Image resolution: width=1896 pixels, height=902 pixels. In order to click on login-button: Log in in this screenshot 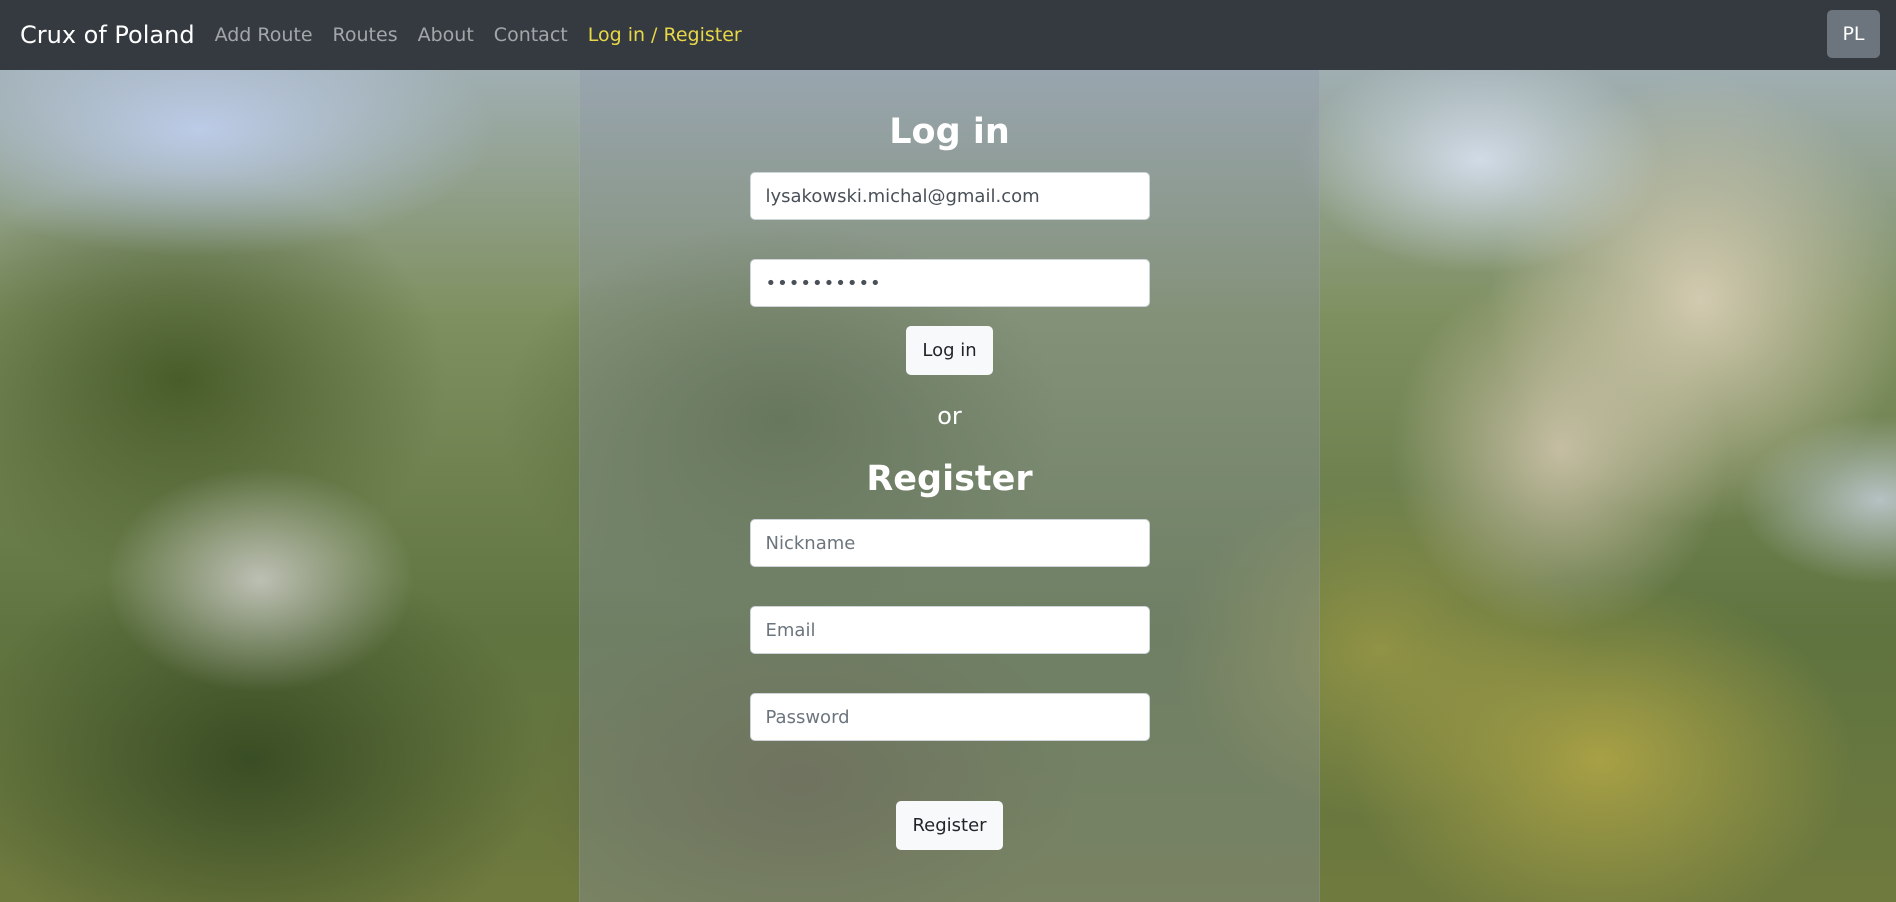, I will do `click(949, 350)`.